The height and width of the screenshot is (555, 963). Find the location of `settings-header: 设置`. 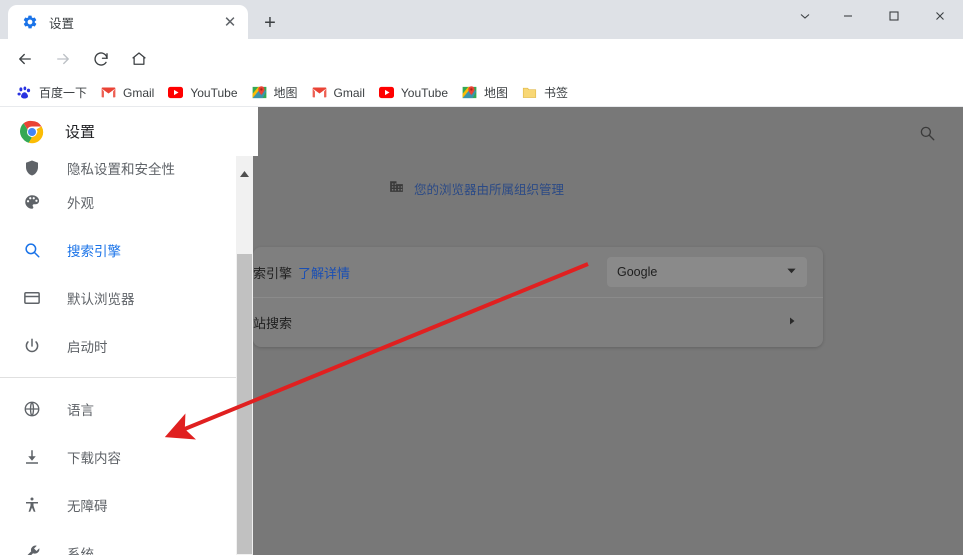

settings-header: 设置 is located at coordinates (129, 131).